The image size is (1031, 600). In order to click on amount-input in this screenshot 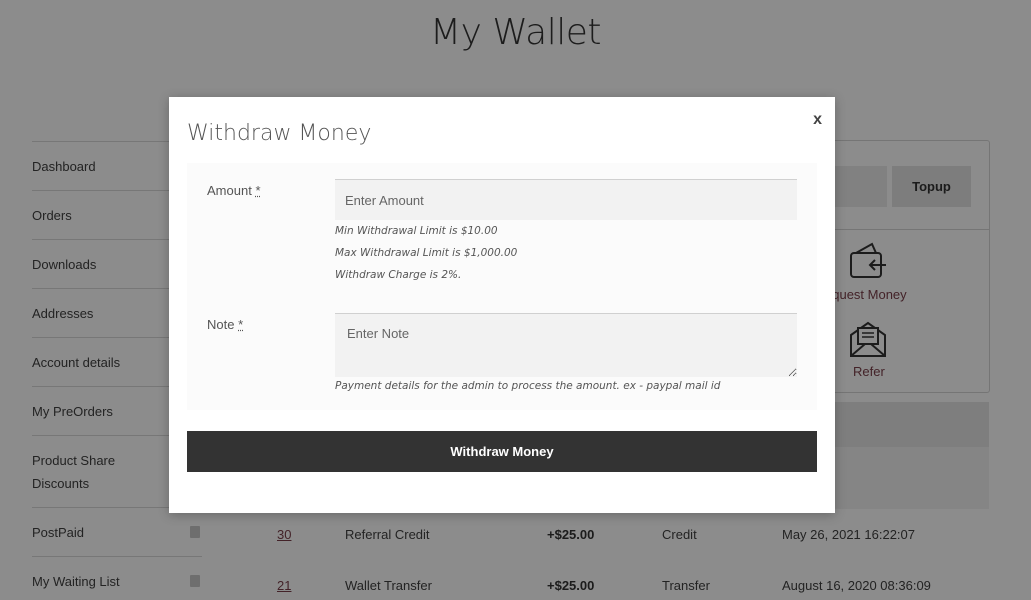, I will do `click(566, 199)`.